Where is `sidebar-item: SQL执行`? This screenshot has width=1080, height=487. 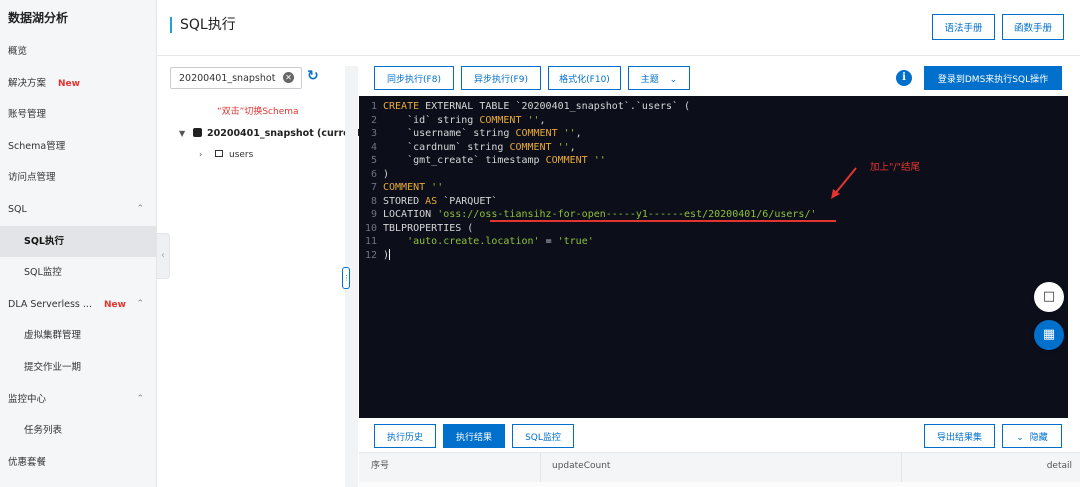 sidebar-item: SQL执行 is located at coordinates (78, 241).